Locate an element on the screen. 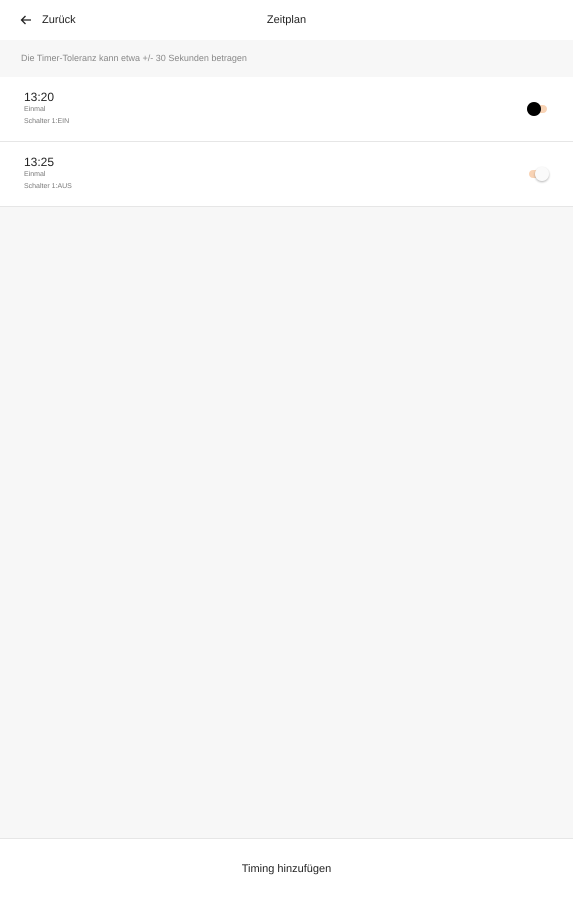 This screenshot has height=900, width=573. timer-time: 13:25 is located at coordinates (40, 162).